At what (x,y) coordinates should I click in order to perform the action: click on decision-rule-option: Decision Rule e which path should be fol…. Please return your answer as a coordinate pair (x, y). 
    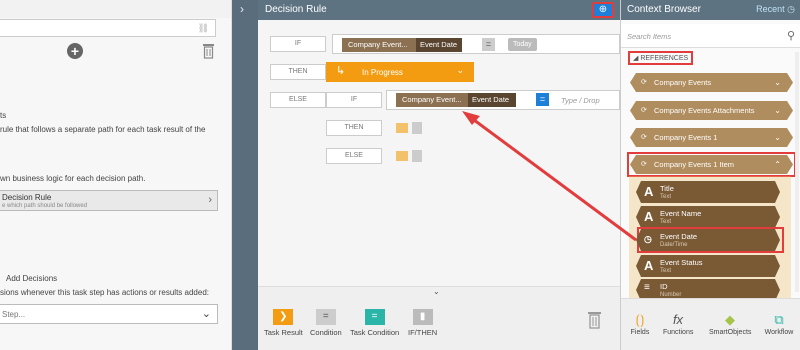
    Looking at the image, I should click on (109, 200).